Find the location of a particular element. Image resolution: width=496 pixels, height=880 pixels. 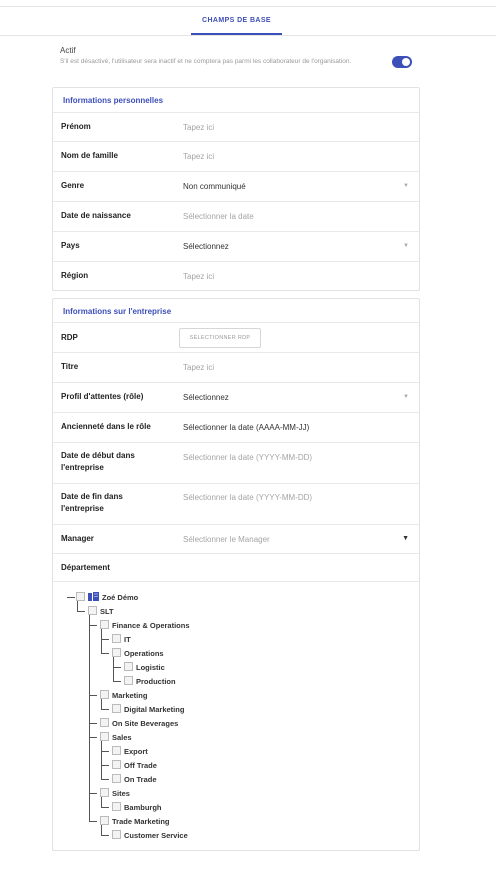

tree-node-digital-marketing: Digital Marketing is located at coordinates (148, 709).